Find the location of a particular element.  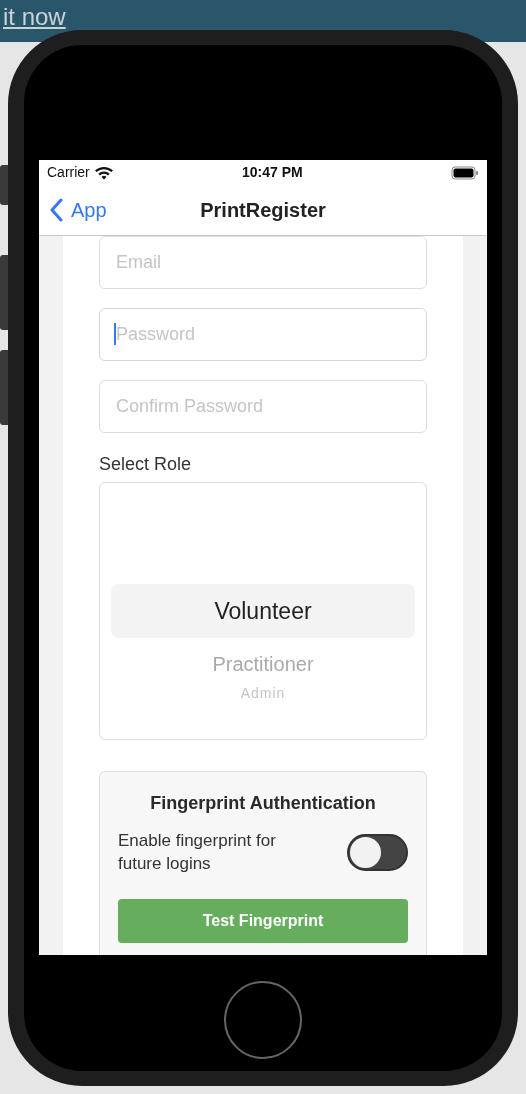

link: it now is located at coordinates (34, 17).